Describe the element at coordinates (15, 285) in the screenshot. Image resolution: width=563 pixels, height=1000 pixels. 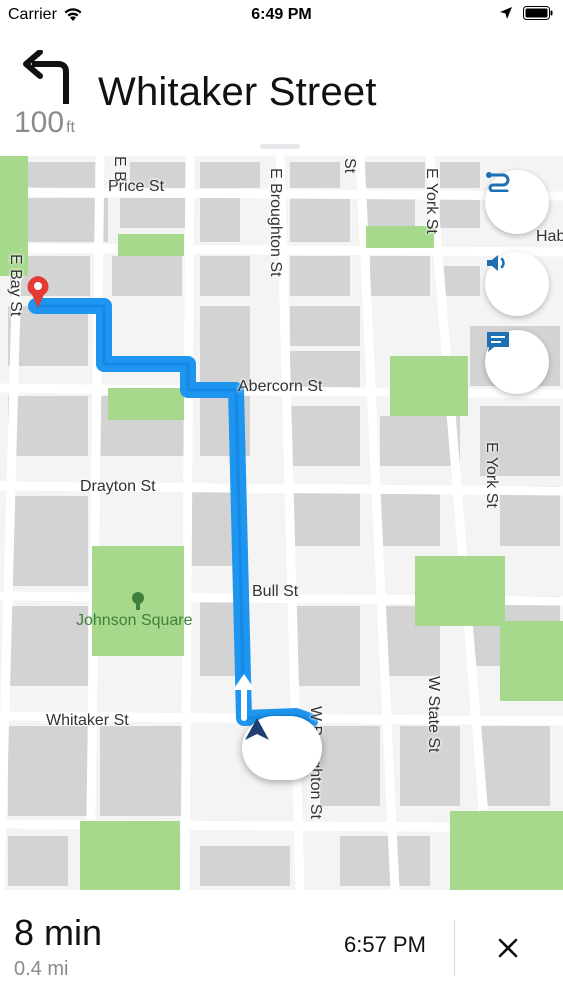
I see `street-label-e-bay: E Bay St` at that location.